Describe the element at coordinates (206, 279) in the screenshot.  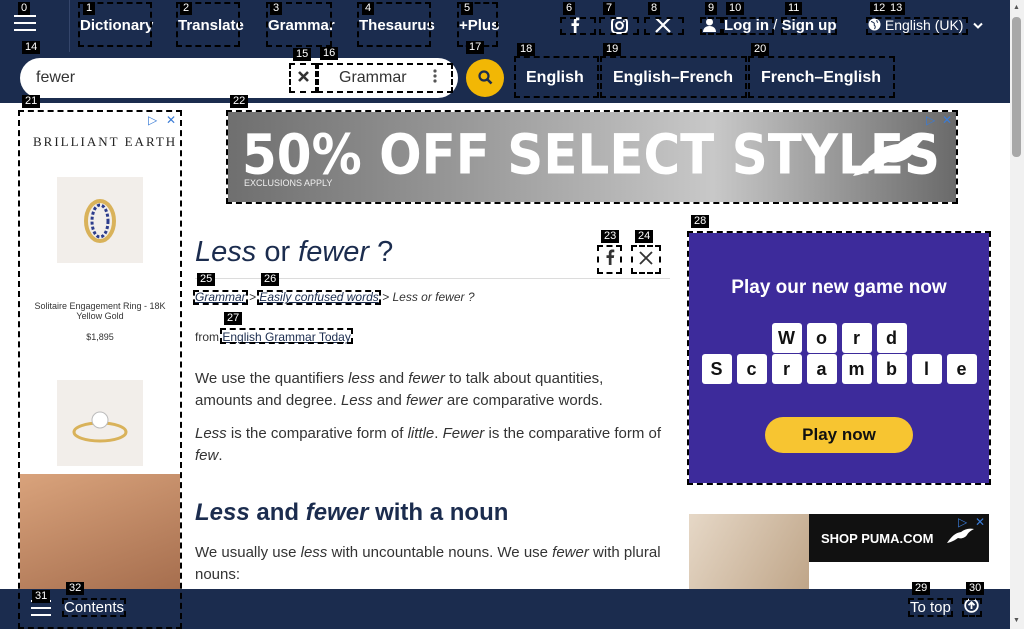
I see `marker-label: 25` at that location.